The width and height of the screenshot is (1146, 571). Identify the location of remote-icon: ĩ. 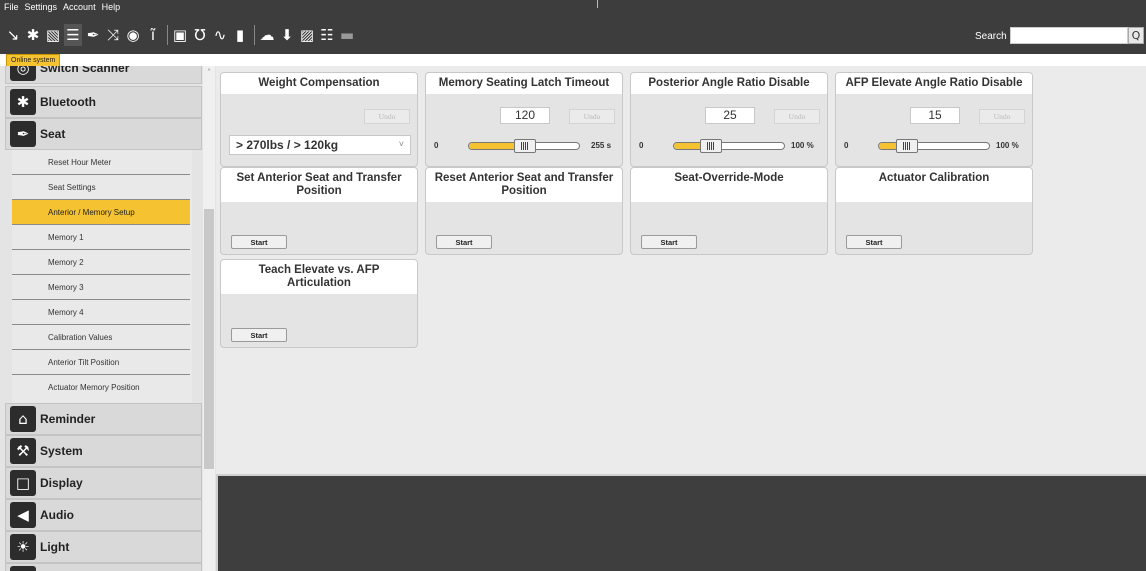
(153, 35).